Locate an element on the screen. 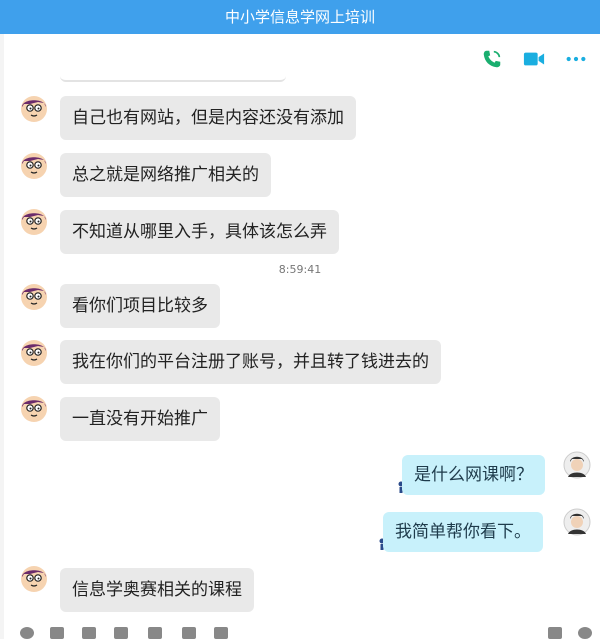 Image resolution: width=600 pixels, height=639 pixels. message-bubble: 我在你们的平台注册了账号，并且转了钱进去的 is located at coordinates (250, 362).